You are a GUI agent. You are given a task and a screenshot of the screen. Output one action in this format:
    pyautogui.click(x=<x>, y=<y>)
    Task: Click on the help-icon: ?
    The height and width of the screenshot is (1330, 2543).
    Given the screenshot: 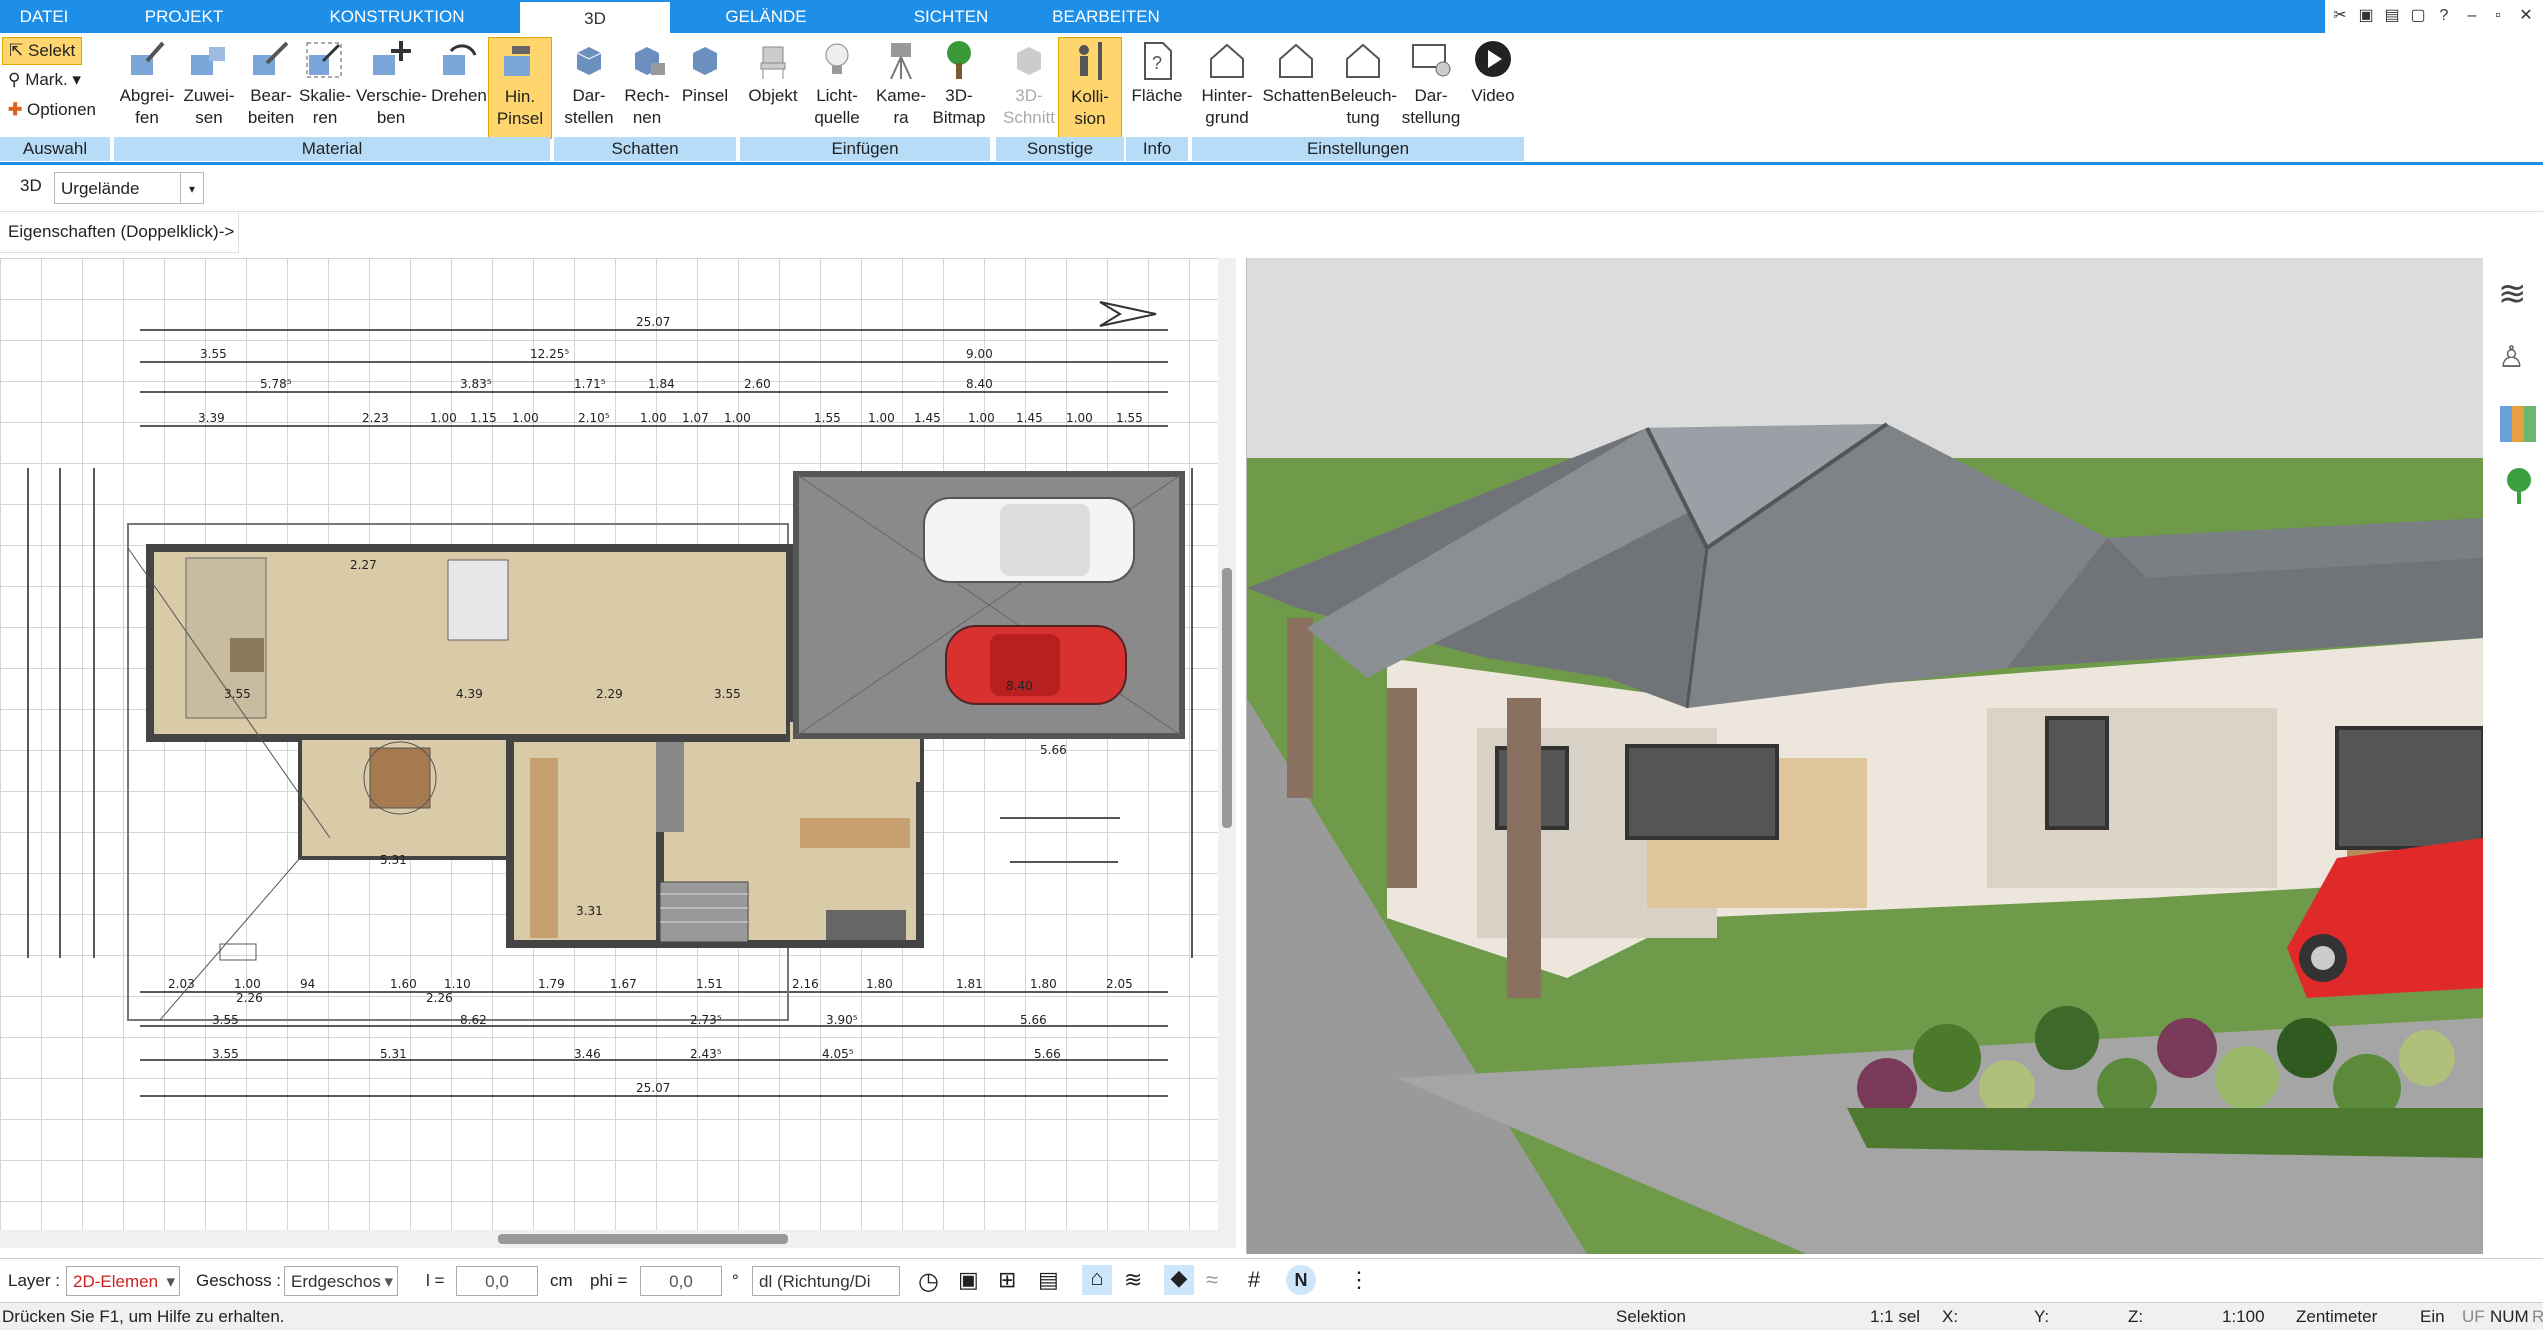 What is the action you would take?
    pyautogui.click(x=2444, y=16)
    